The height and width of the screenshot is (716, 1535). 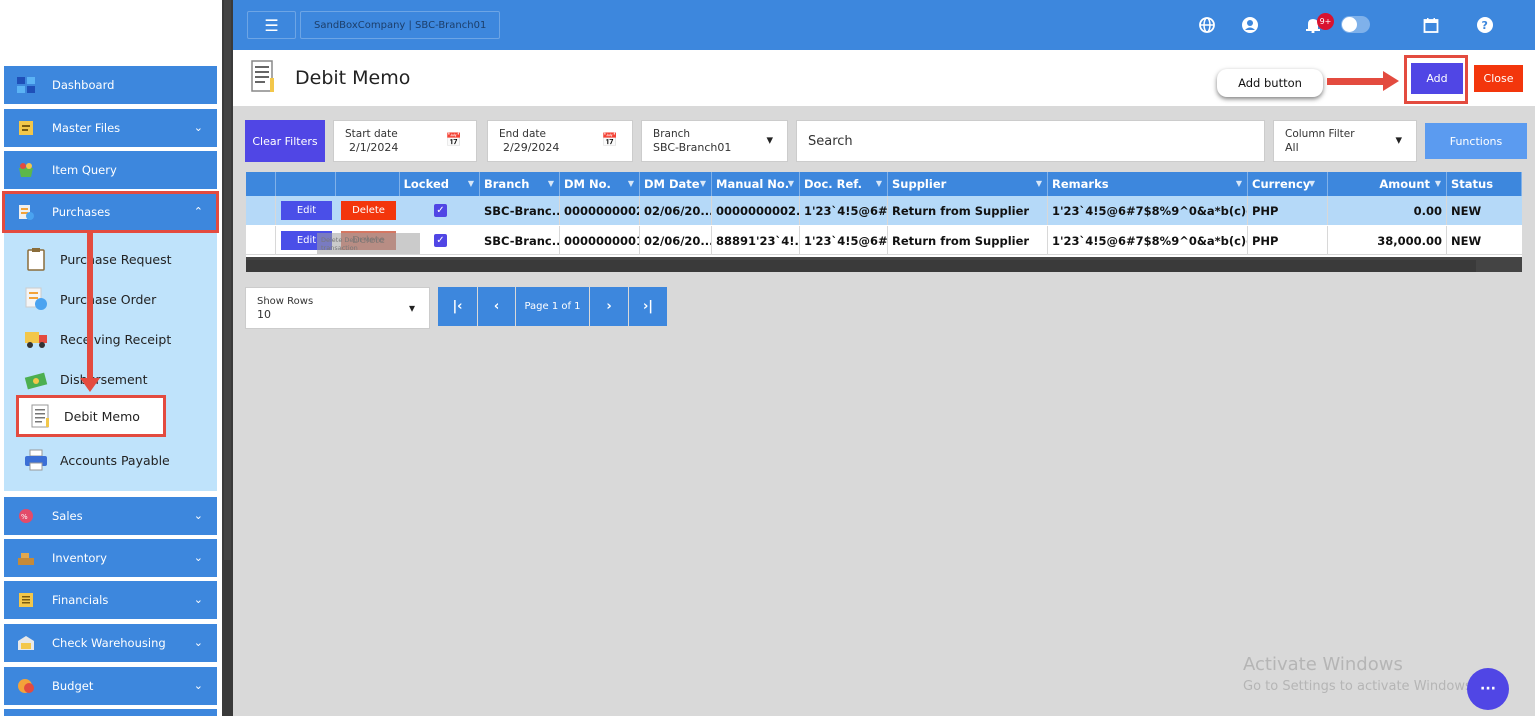 What do you see at coordinates (261, 184) in the screenshot?
I see `header-select` at bounding box center [261, 184].